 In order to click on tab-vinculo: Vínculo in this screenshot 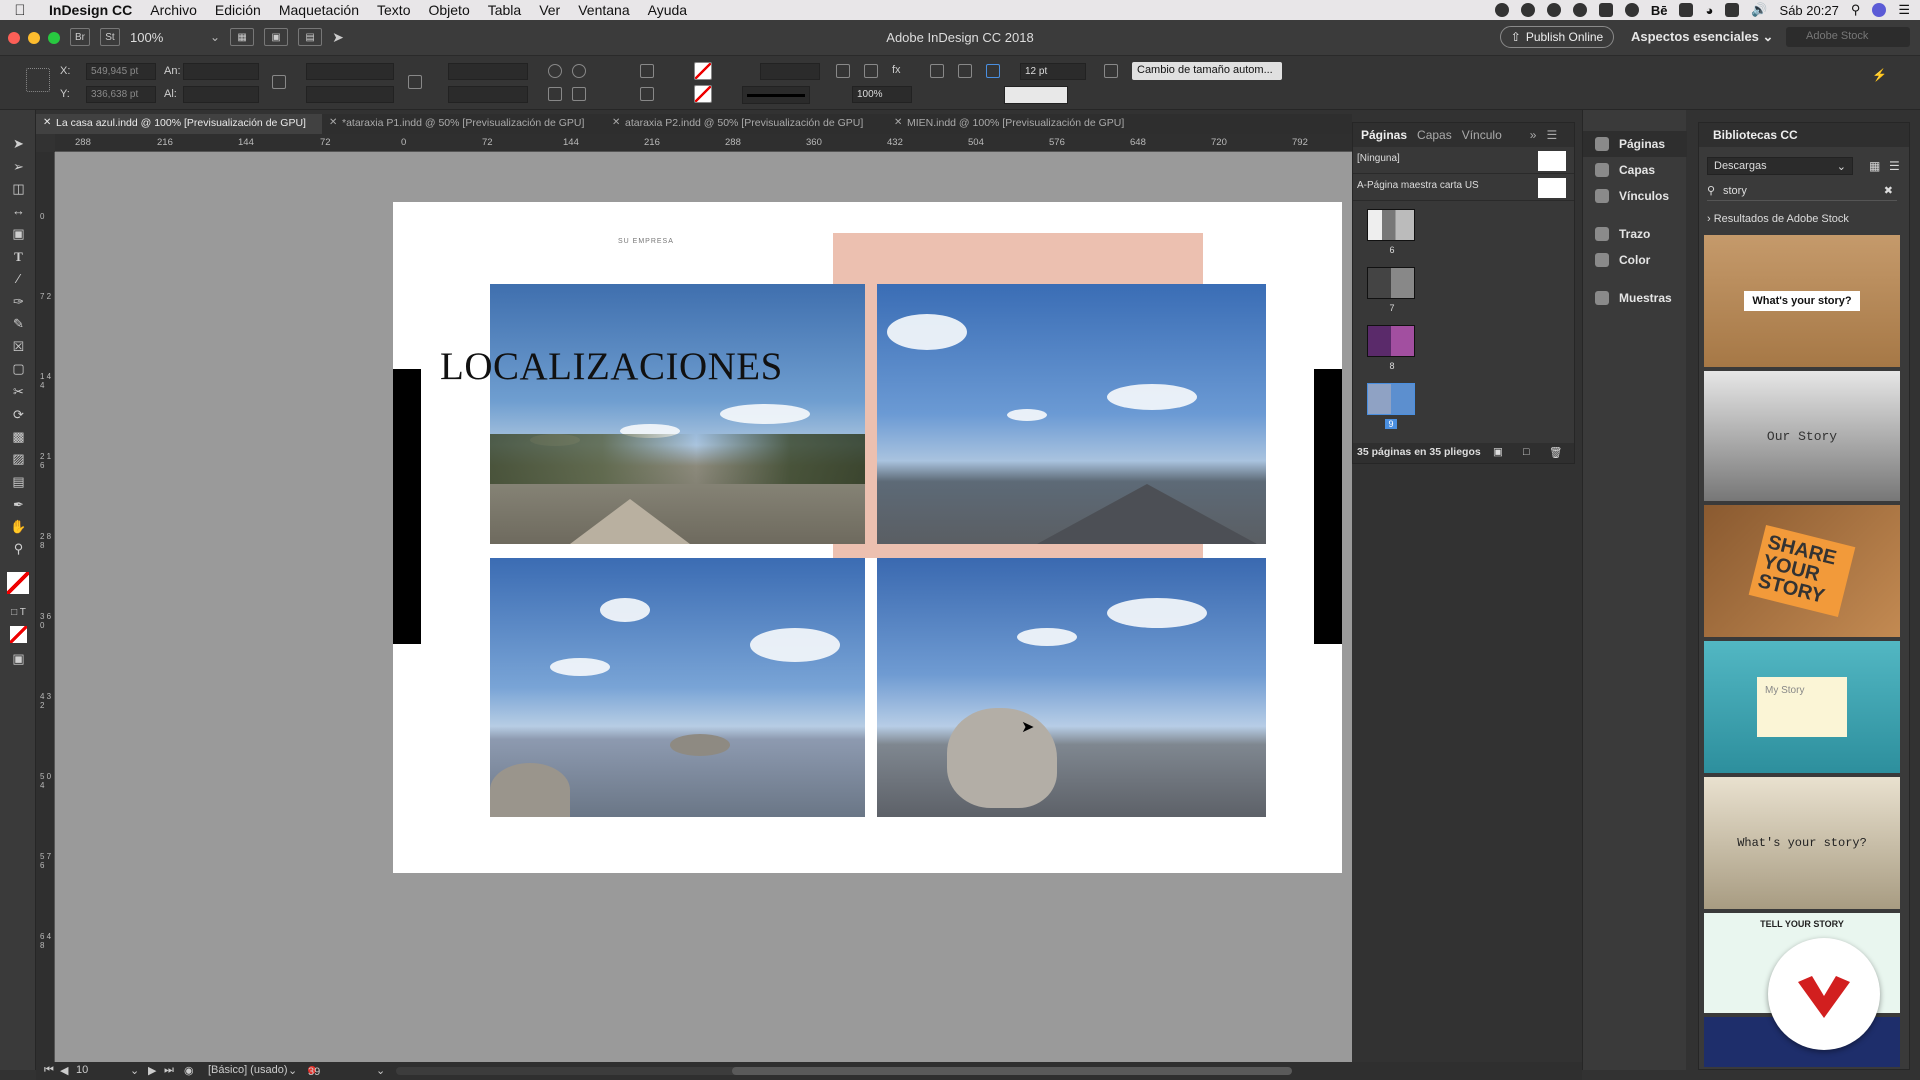, I will do `click(1482, 135)`.